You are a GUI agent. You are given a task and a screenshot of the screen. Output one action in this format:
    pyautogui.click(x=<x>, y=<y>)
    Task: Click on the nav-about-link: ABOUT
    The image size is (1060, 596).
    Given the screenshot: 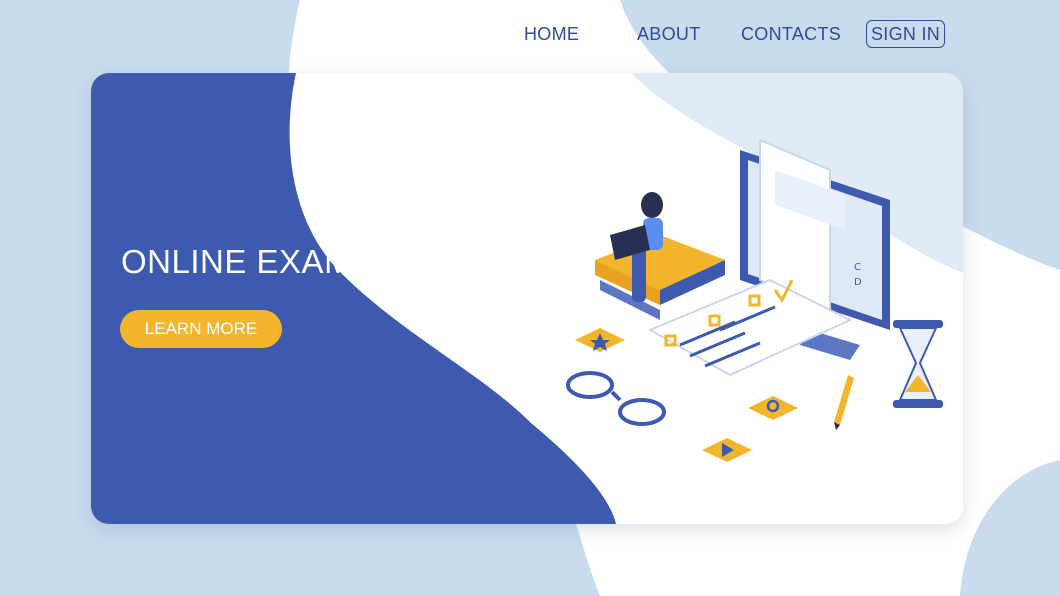 What is the action you would take?
    pyautogui.click(x=669, y=34)
    